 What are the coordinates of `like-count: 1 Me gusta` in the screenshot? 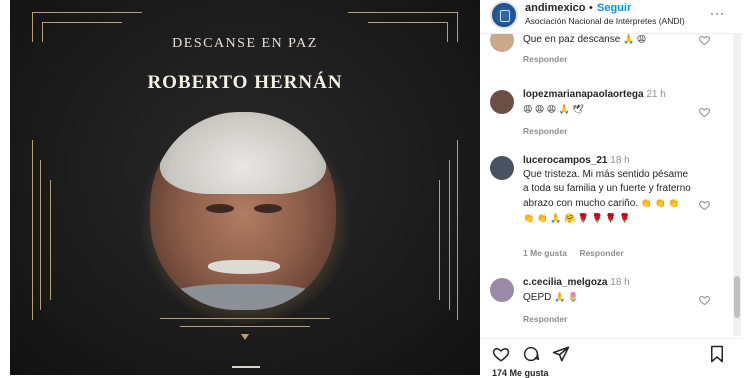 It's located at (545, 253).